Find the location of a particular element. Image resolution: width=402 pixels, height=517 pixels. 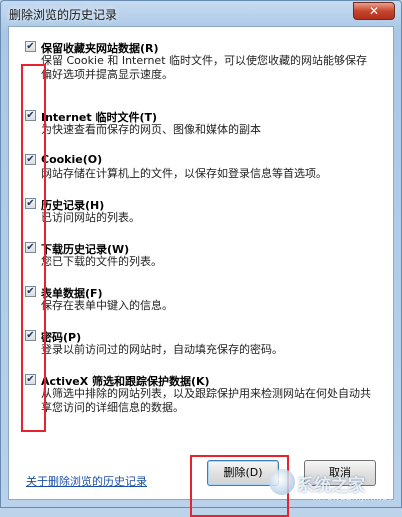

window-title: 删除浏览的历史记录 is located at coordinates (63, 15).